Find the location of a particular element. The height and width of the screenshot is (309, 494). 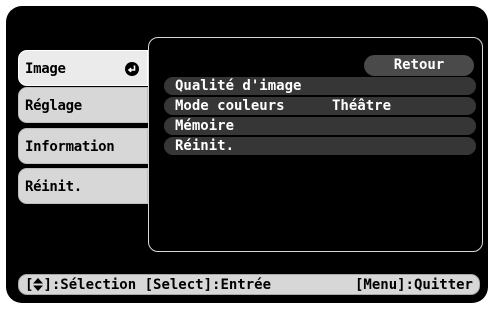

option-name: Réinit. is located at coordinates (205, 146).